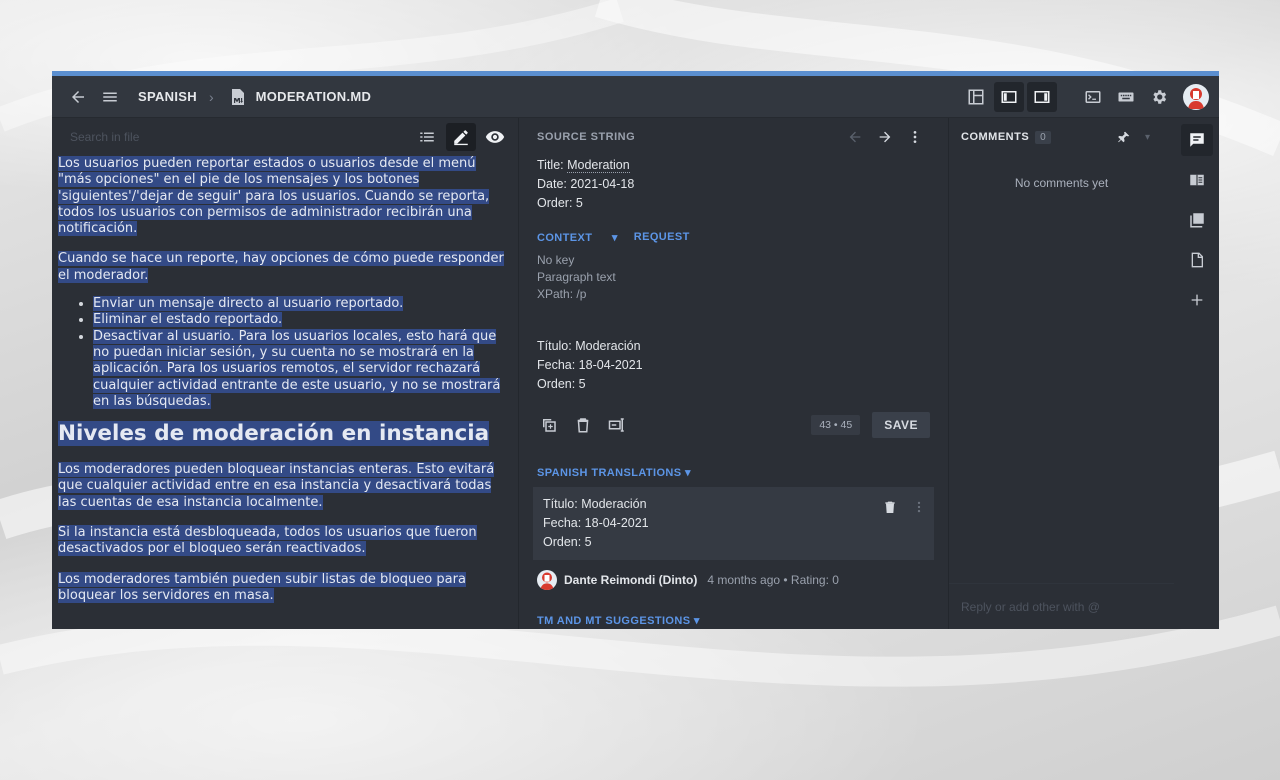 The image size is (1280, 780). I want to click on comments-icon, so click(1196, 140).